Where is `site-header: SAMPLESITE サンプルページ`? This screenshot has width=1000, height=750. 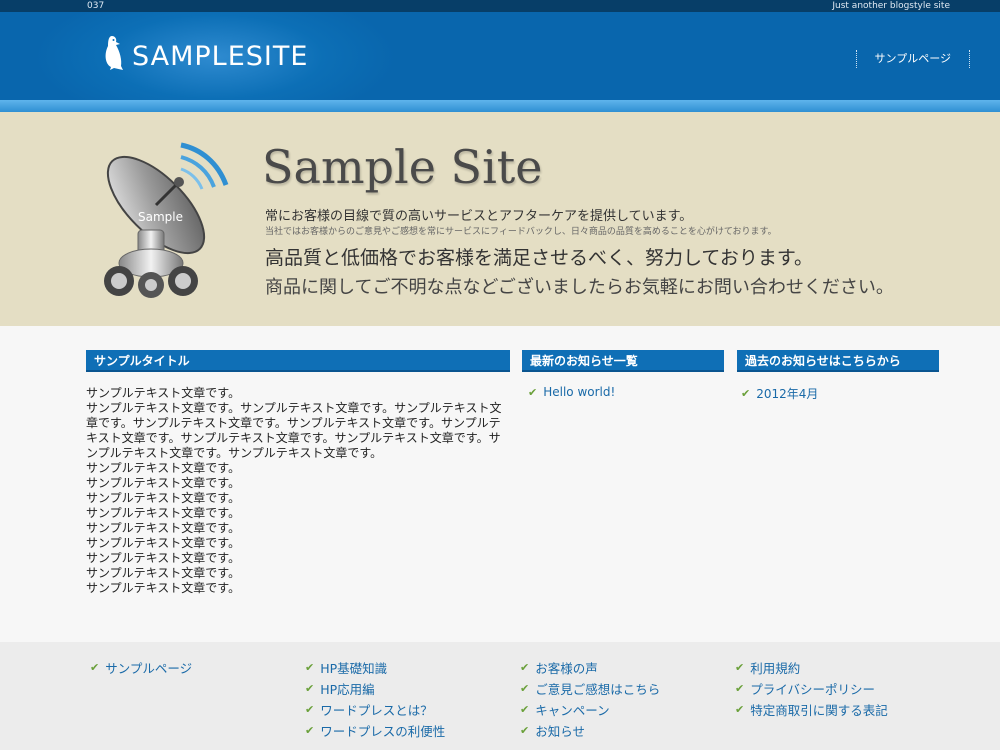
site-header: SAMPLESITE サンプルページ is located at coordinates (500, 56).